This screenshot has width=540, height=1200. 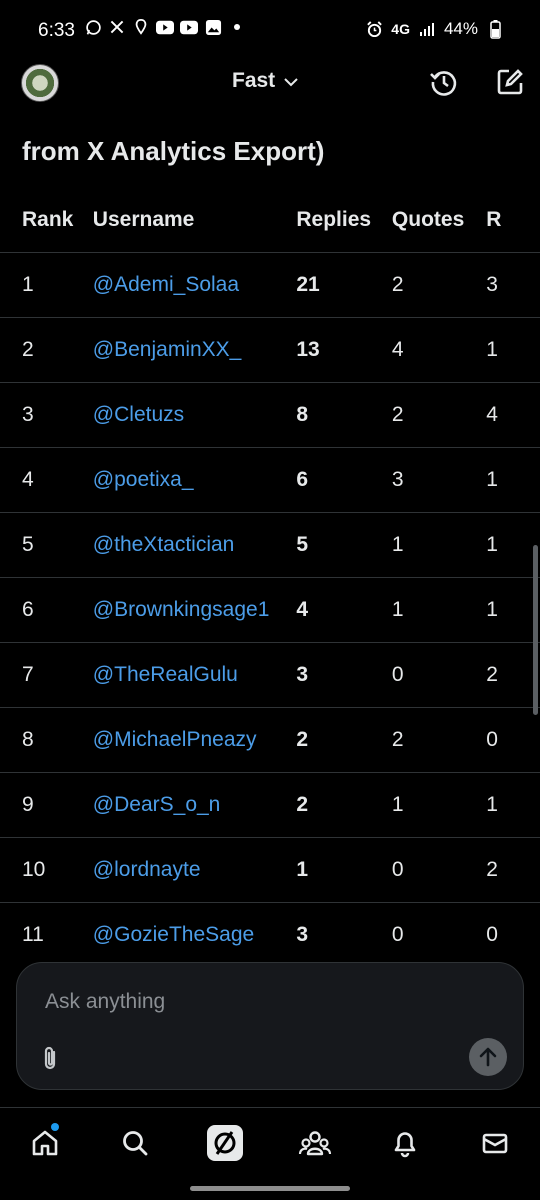 I want to click on model-selector: Fast, so click(x=265, y=81).